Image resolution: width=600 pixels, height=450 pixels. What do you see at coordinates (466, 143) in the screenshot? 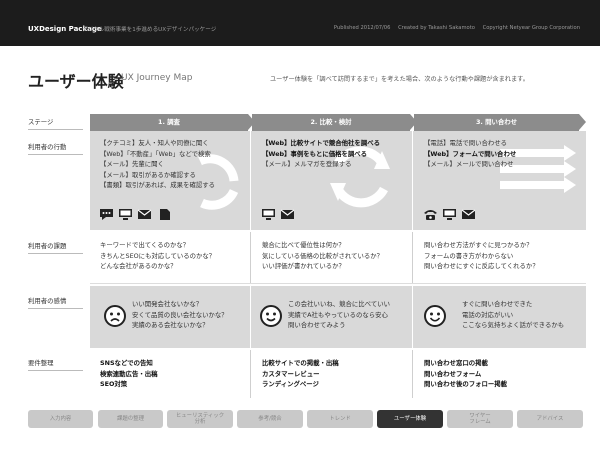
I see `action-item: 【電話】電話で問い合わせる` at bounding box center [466, 143].